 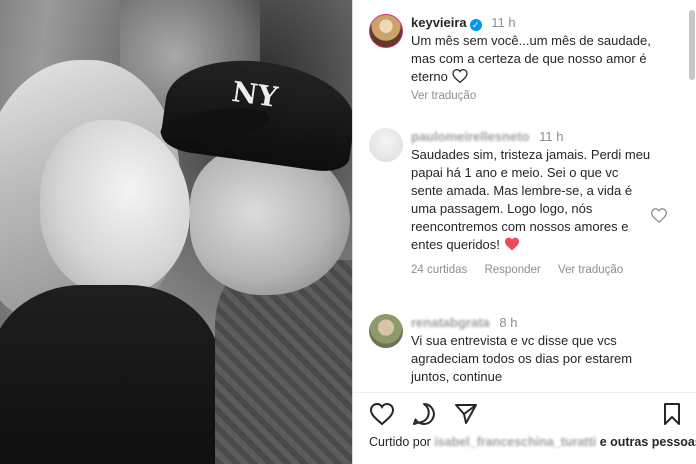 I want to click on reply-button: Responder, so click(x=512, y=270).